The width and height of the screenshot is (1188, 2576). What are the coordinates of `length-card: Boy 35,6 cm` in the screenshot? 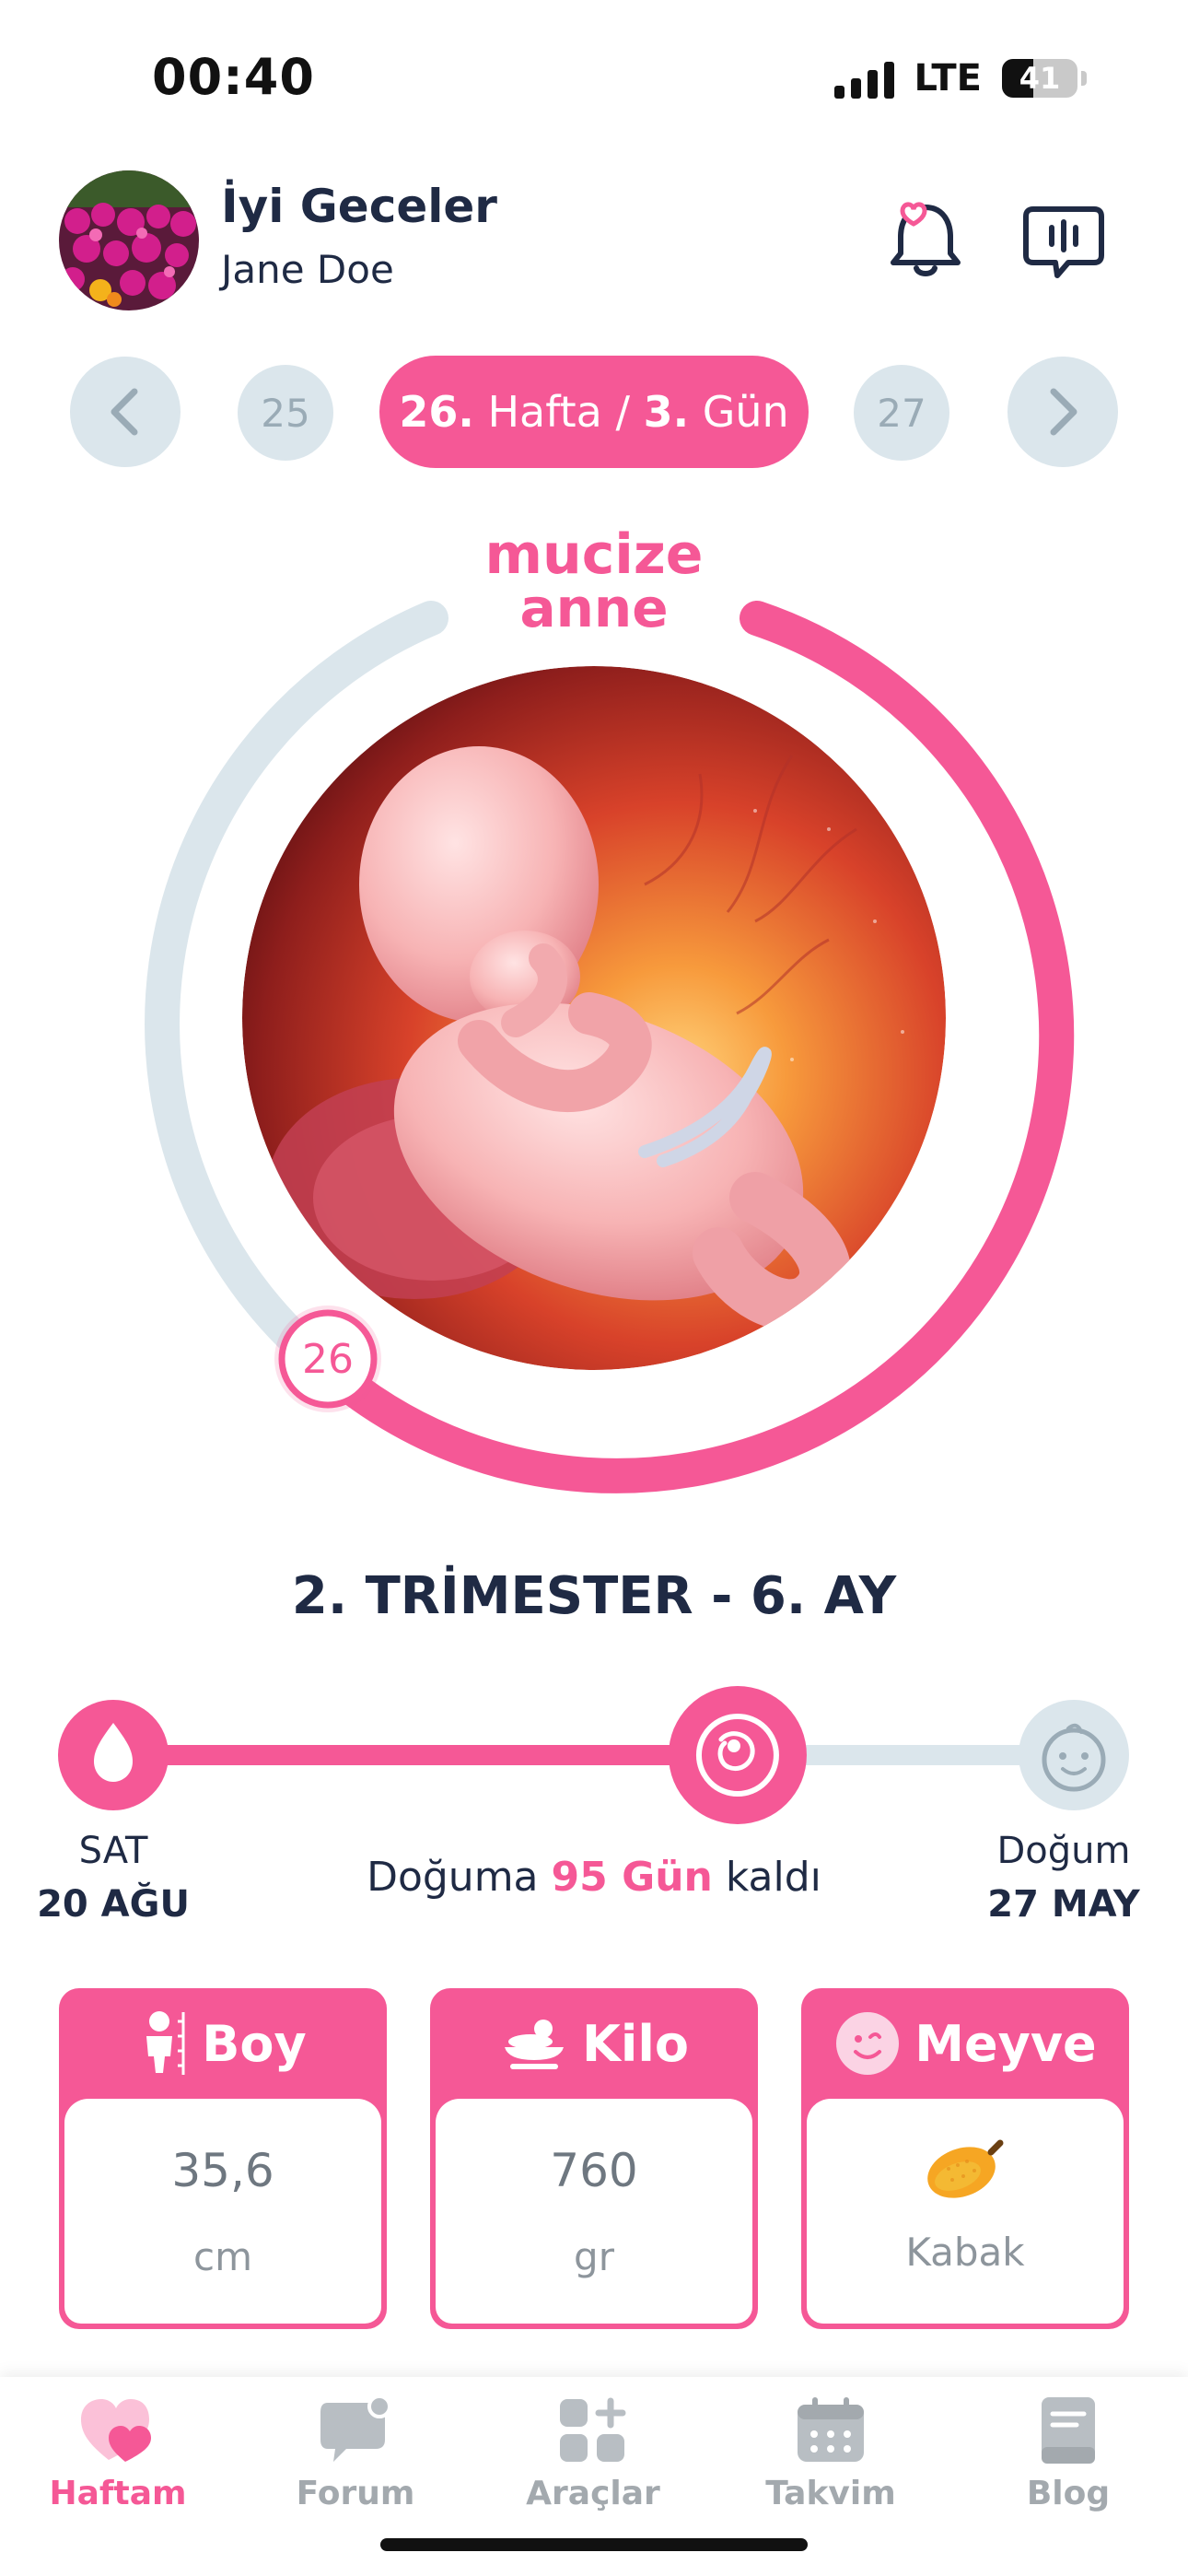 It's located at (223, 2158).